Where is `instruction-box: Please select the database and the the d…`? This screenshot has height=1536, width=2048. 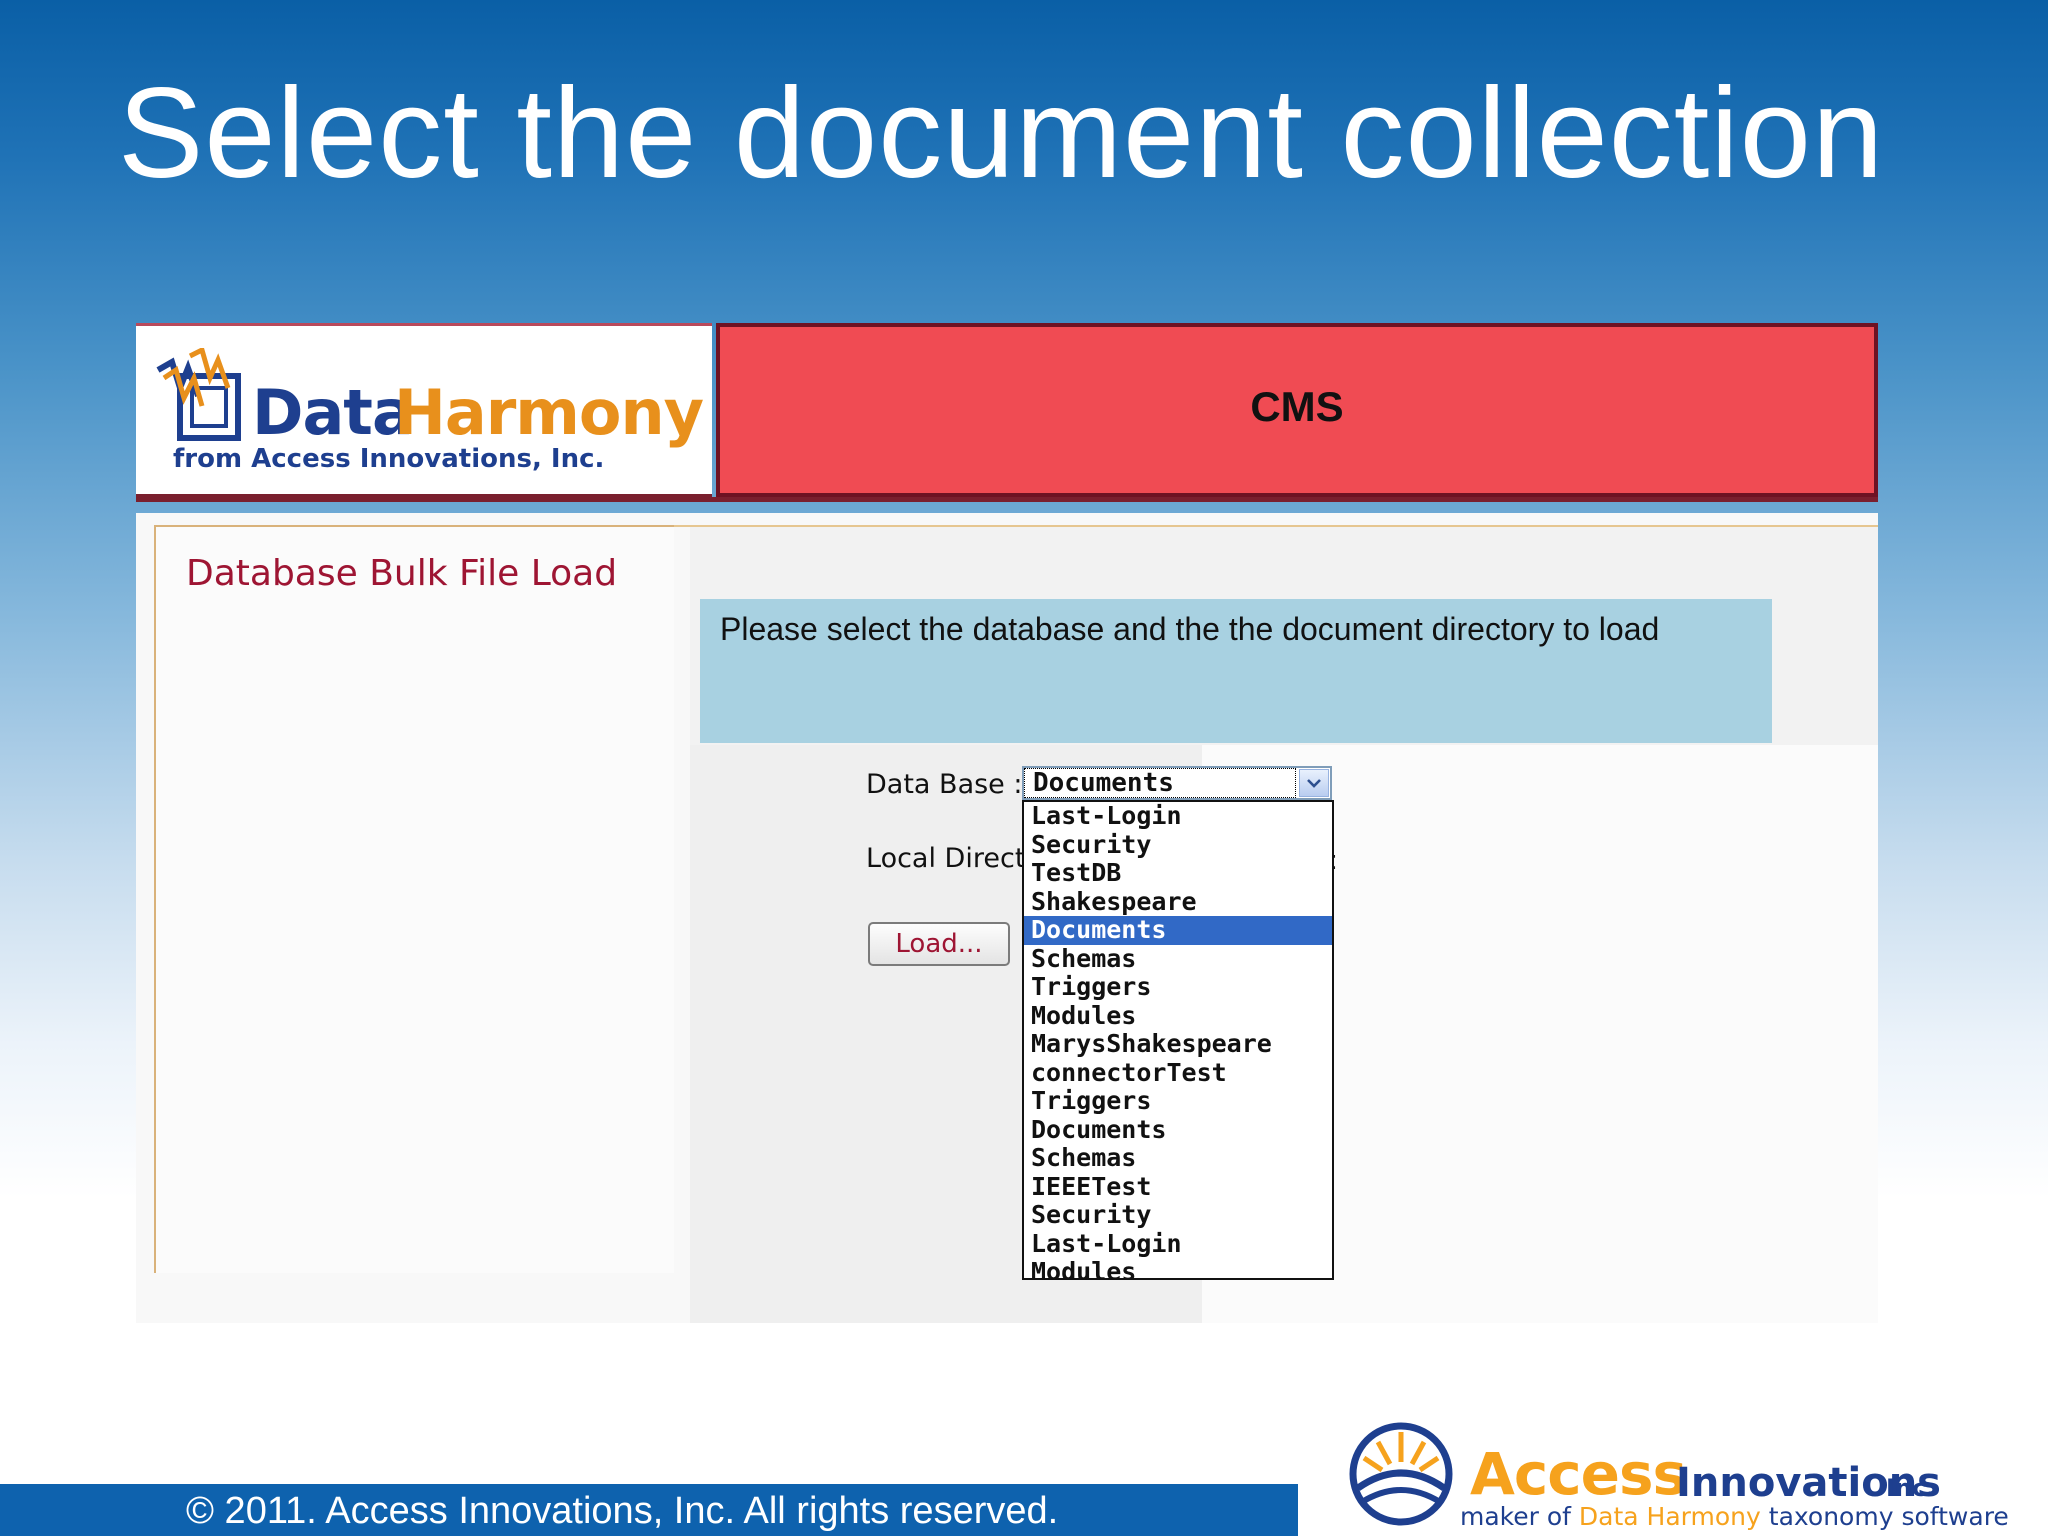
instruction-box: Please select the database and the the d… is located at coordinates (1236, 671).